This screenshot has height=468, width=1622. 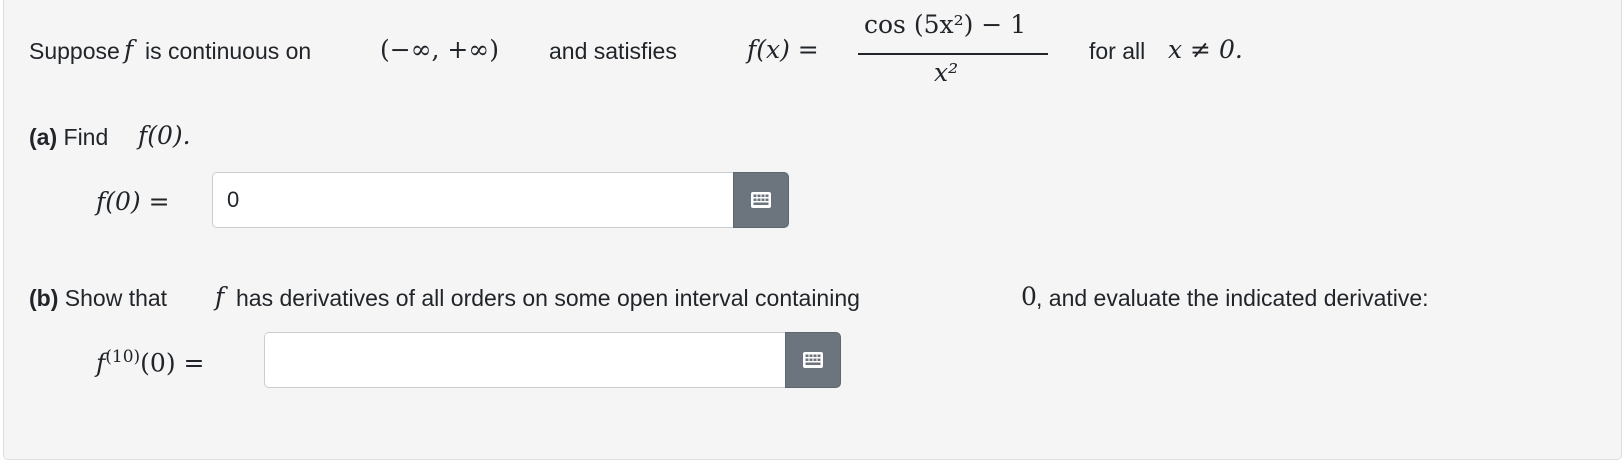 What do you see at coordinates (1029, 296) in the screenshot?
I see `part-b-zero: 0` at bounding box center [1029, 296].